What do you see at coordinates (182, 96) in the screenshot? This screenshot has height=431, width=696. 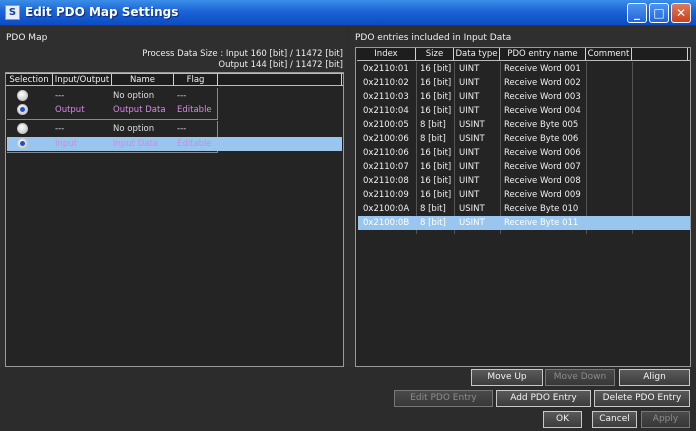 I see `flag-cell: ---` at bounding box center [182, 96].